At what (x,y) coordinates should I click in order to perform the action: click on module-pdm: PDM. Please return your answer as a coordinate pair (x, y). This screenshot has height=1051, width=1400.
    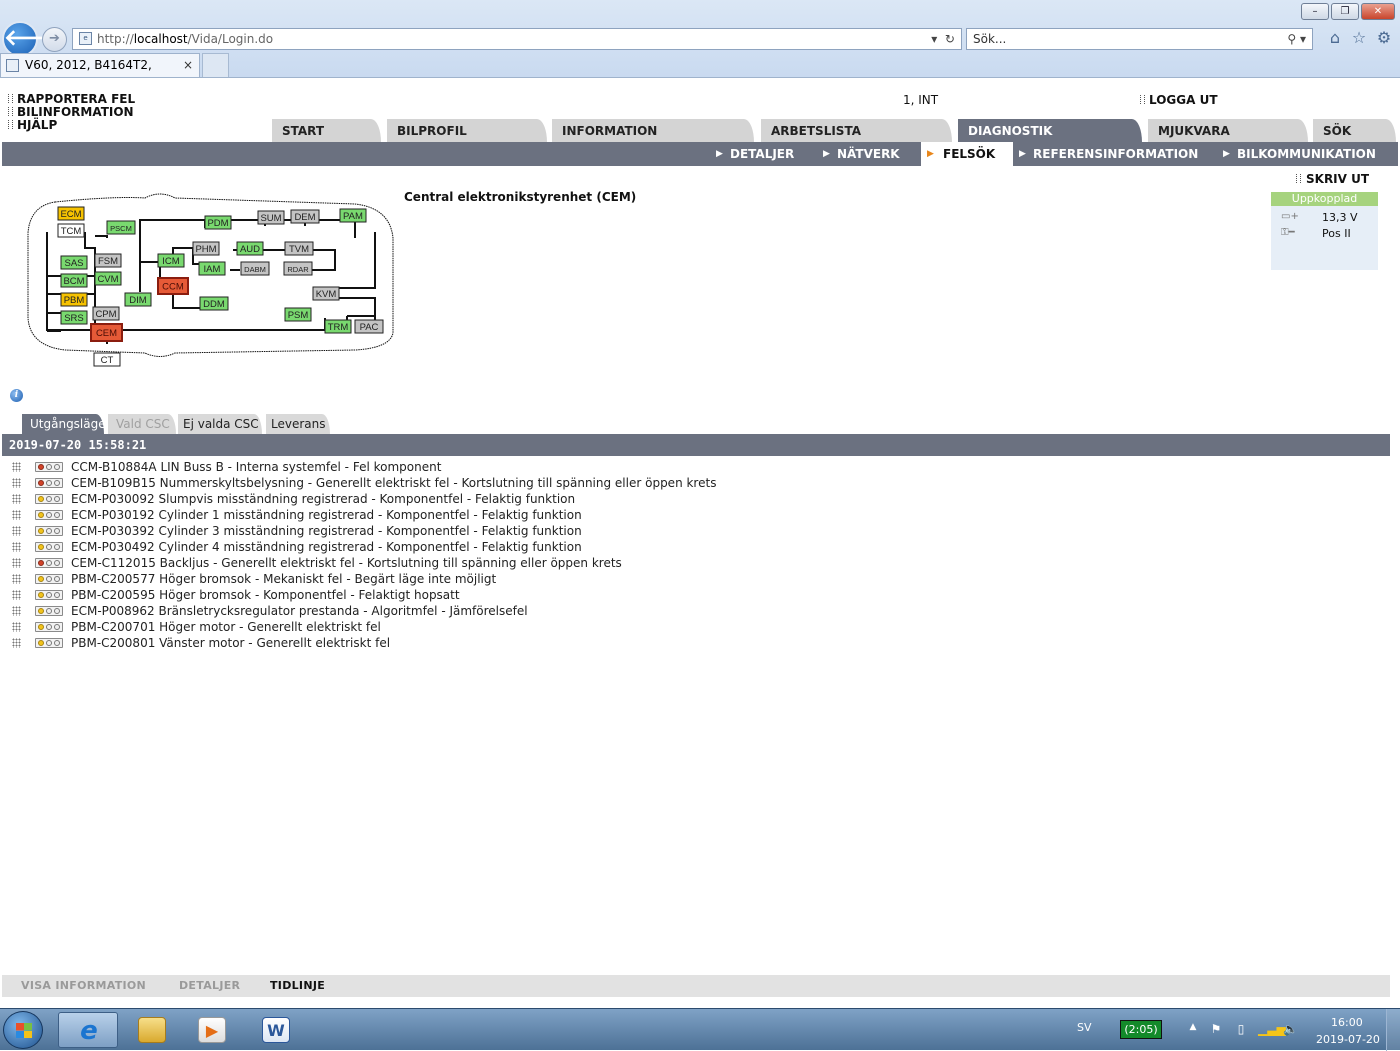
    Looking at the image, I should click on (218, 222).